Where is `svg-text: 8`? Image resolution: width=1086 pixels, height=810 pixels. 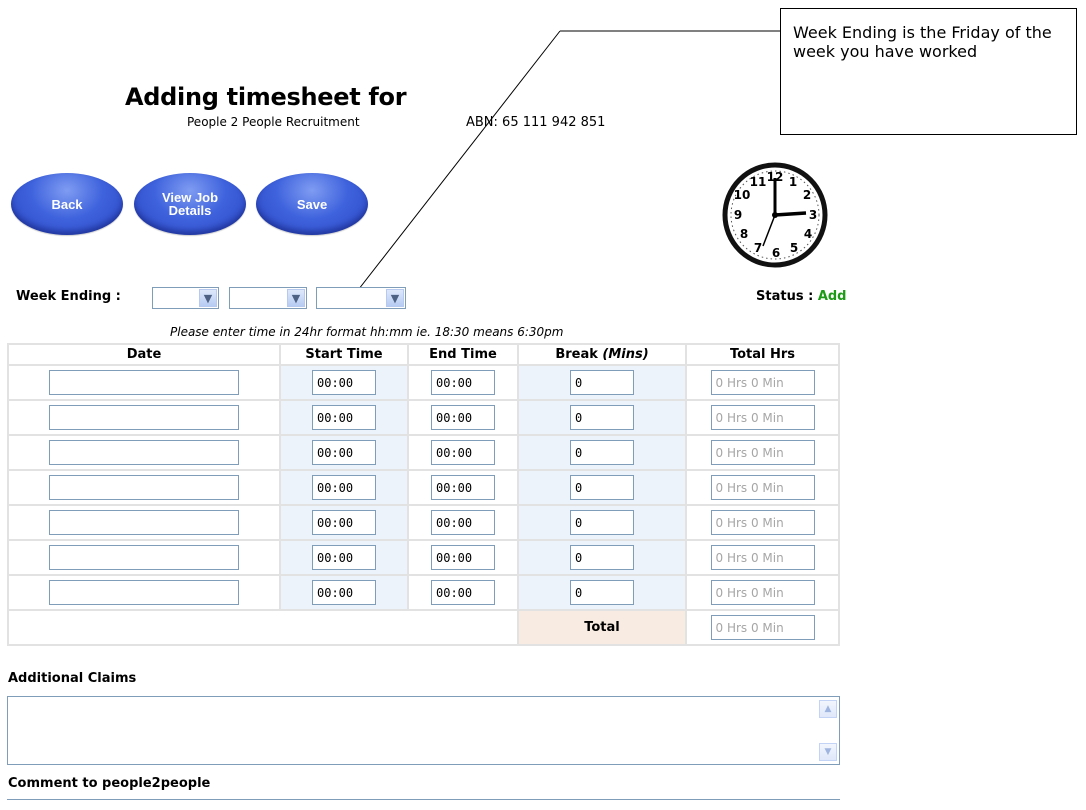
svg-text: 8 is located at coordinates (744, 234).